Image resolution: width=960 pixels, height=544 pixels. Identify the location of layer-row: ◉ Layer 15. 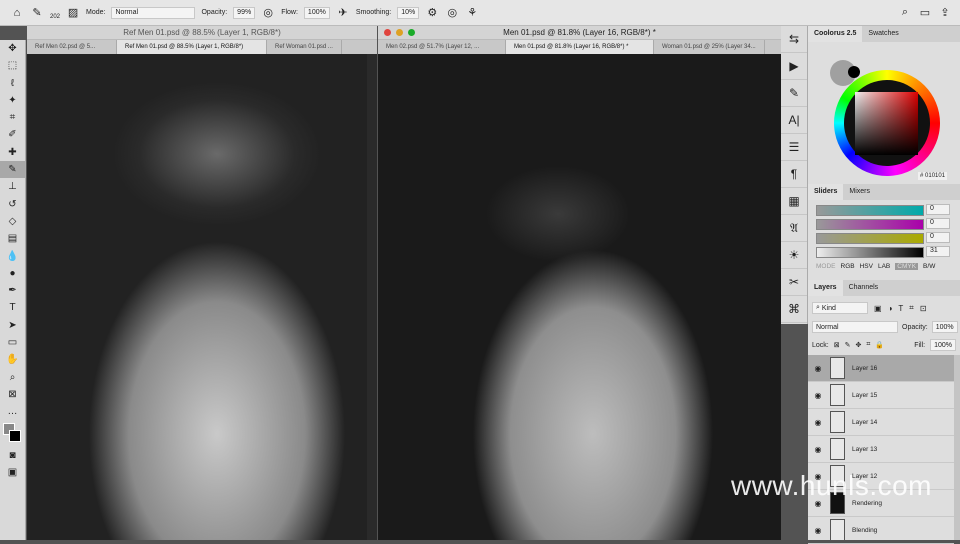
(881, 395).